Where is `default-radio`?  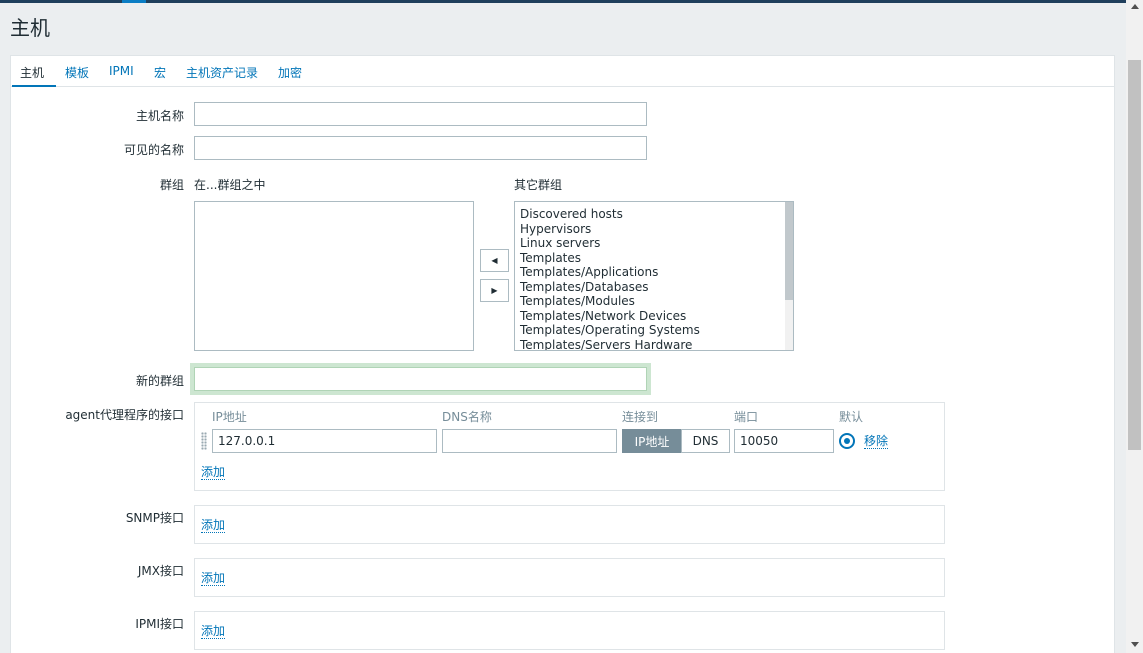 default-radio is located at coordinates (847, 441).